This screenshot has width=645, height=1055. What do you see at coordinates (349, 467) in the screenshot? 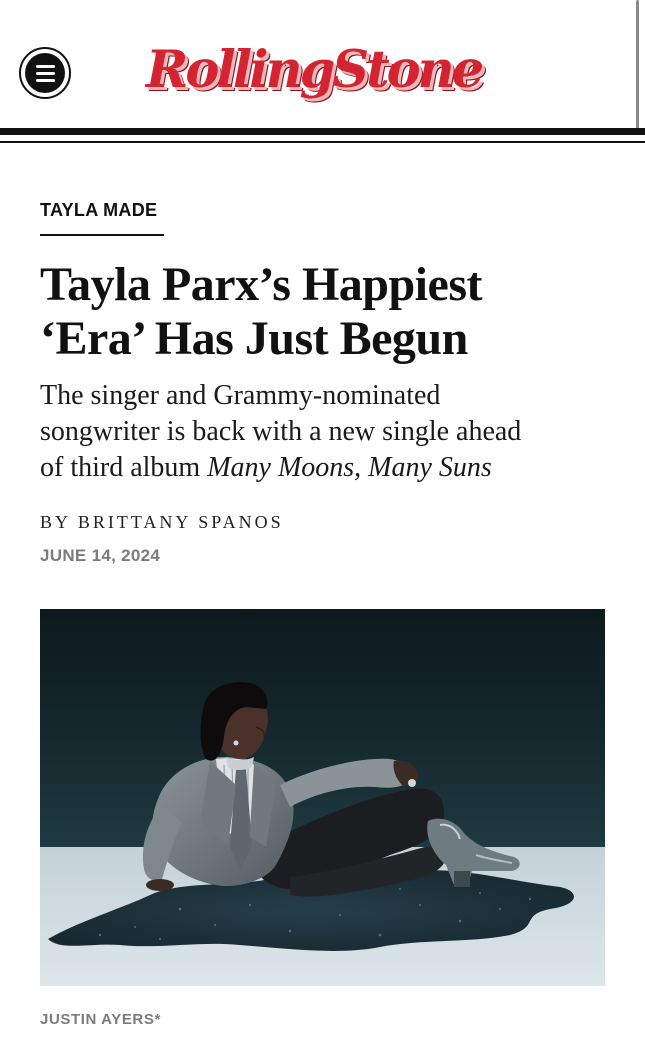
I see `album-title: Many Moons, Many Suns` at bounding box center [349, 467].